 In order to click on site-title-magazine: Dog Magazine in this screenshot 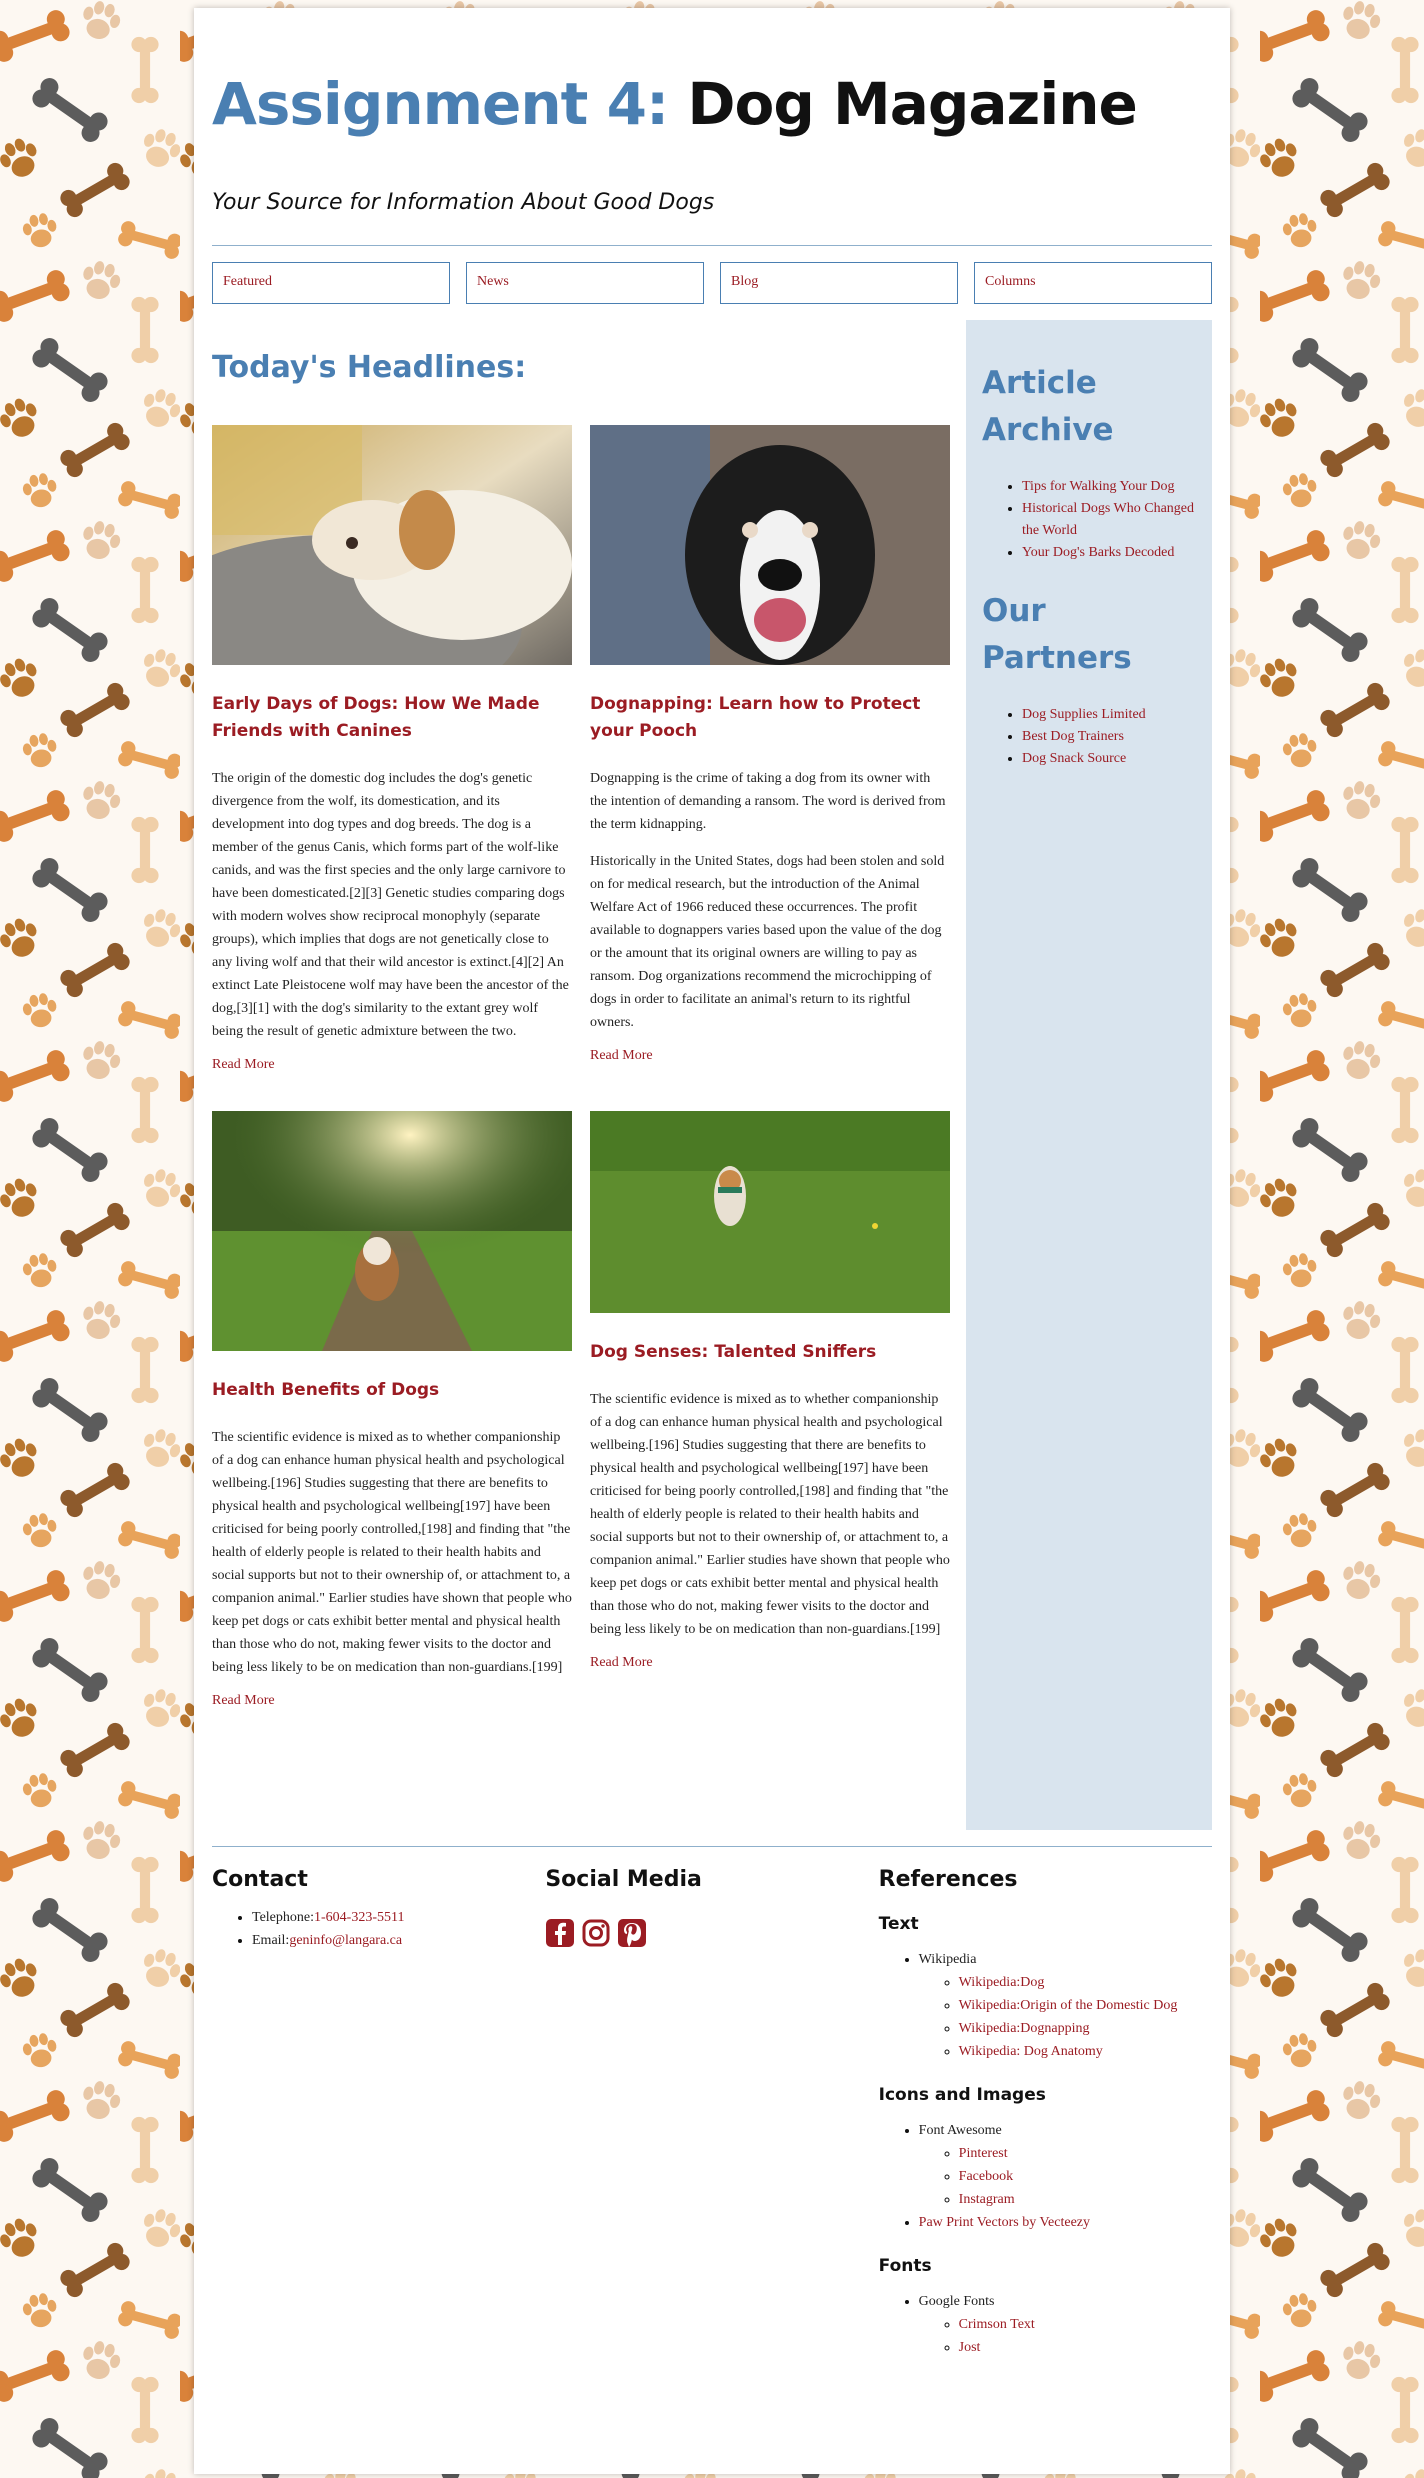, I will do `click(902, 104)`.